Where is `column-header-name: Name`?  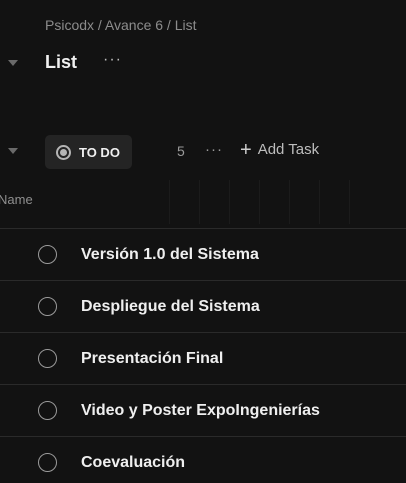 column-header-name: Name is located at coordinates (16, 199).